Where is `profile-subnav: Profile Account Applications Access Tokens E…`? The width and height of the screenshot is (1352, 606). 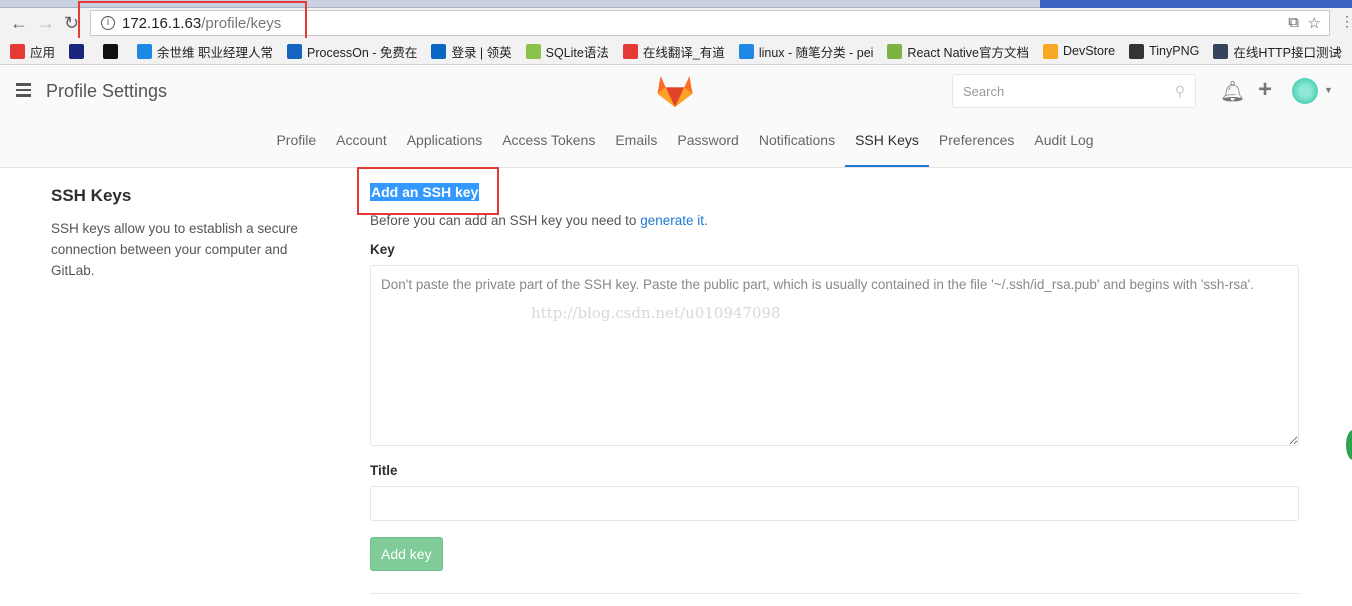
profile-subnav: Profile Account Applications Access Tokens E… is located at coordinates (676, 142).